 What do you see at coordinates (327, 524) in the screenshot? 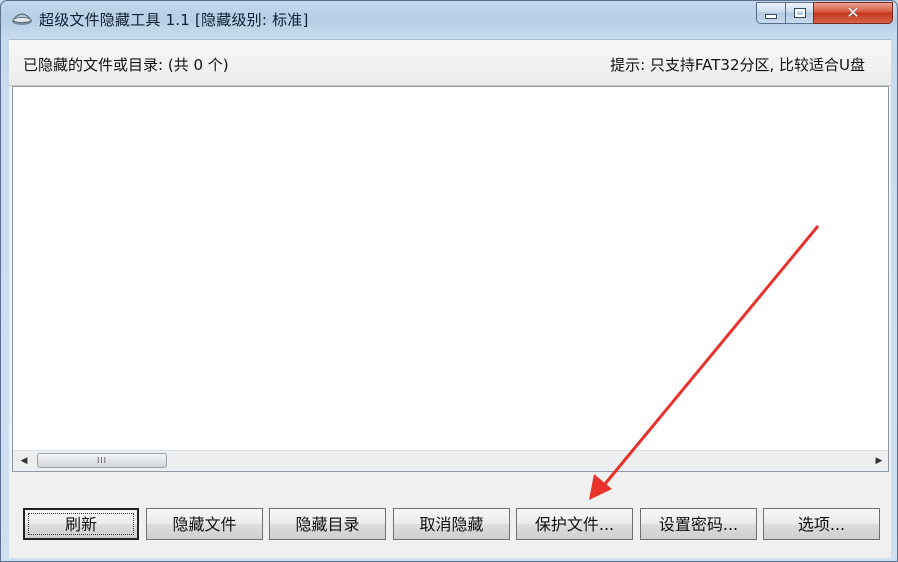
I see `hide-directory-button: 隐藏目录` at bounding box center [327, 524].